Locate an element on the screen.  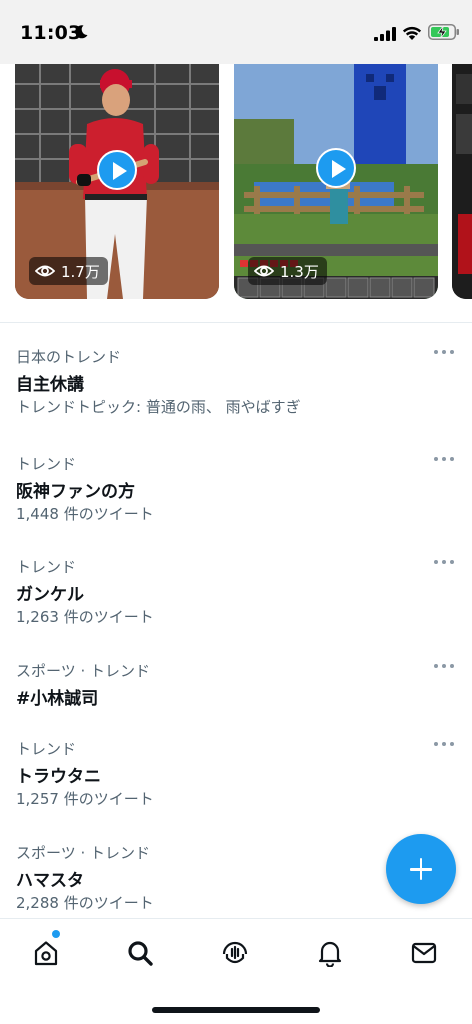
view-count: 1.3万 is located at coordinates (299, 271).